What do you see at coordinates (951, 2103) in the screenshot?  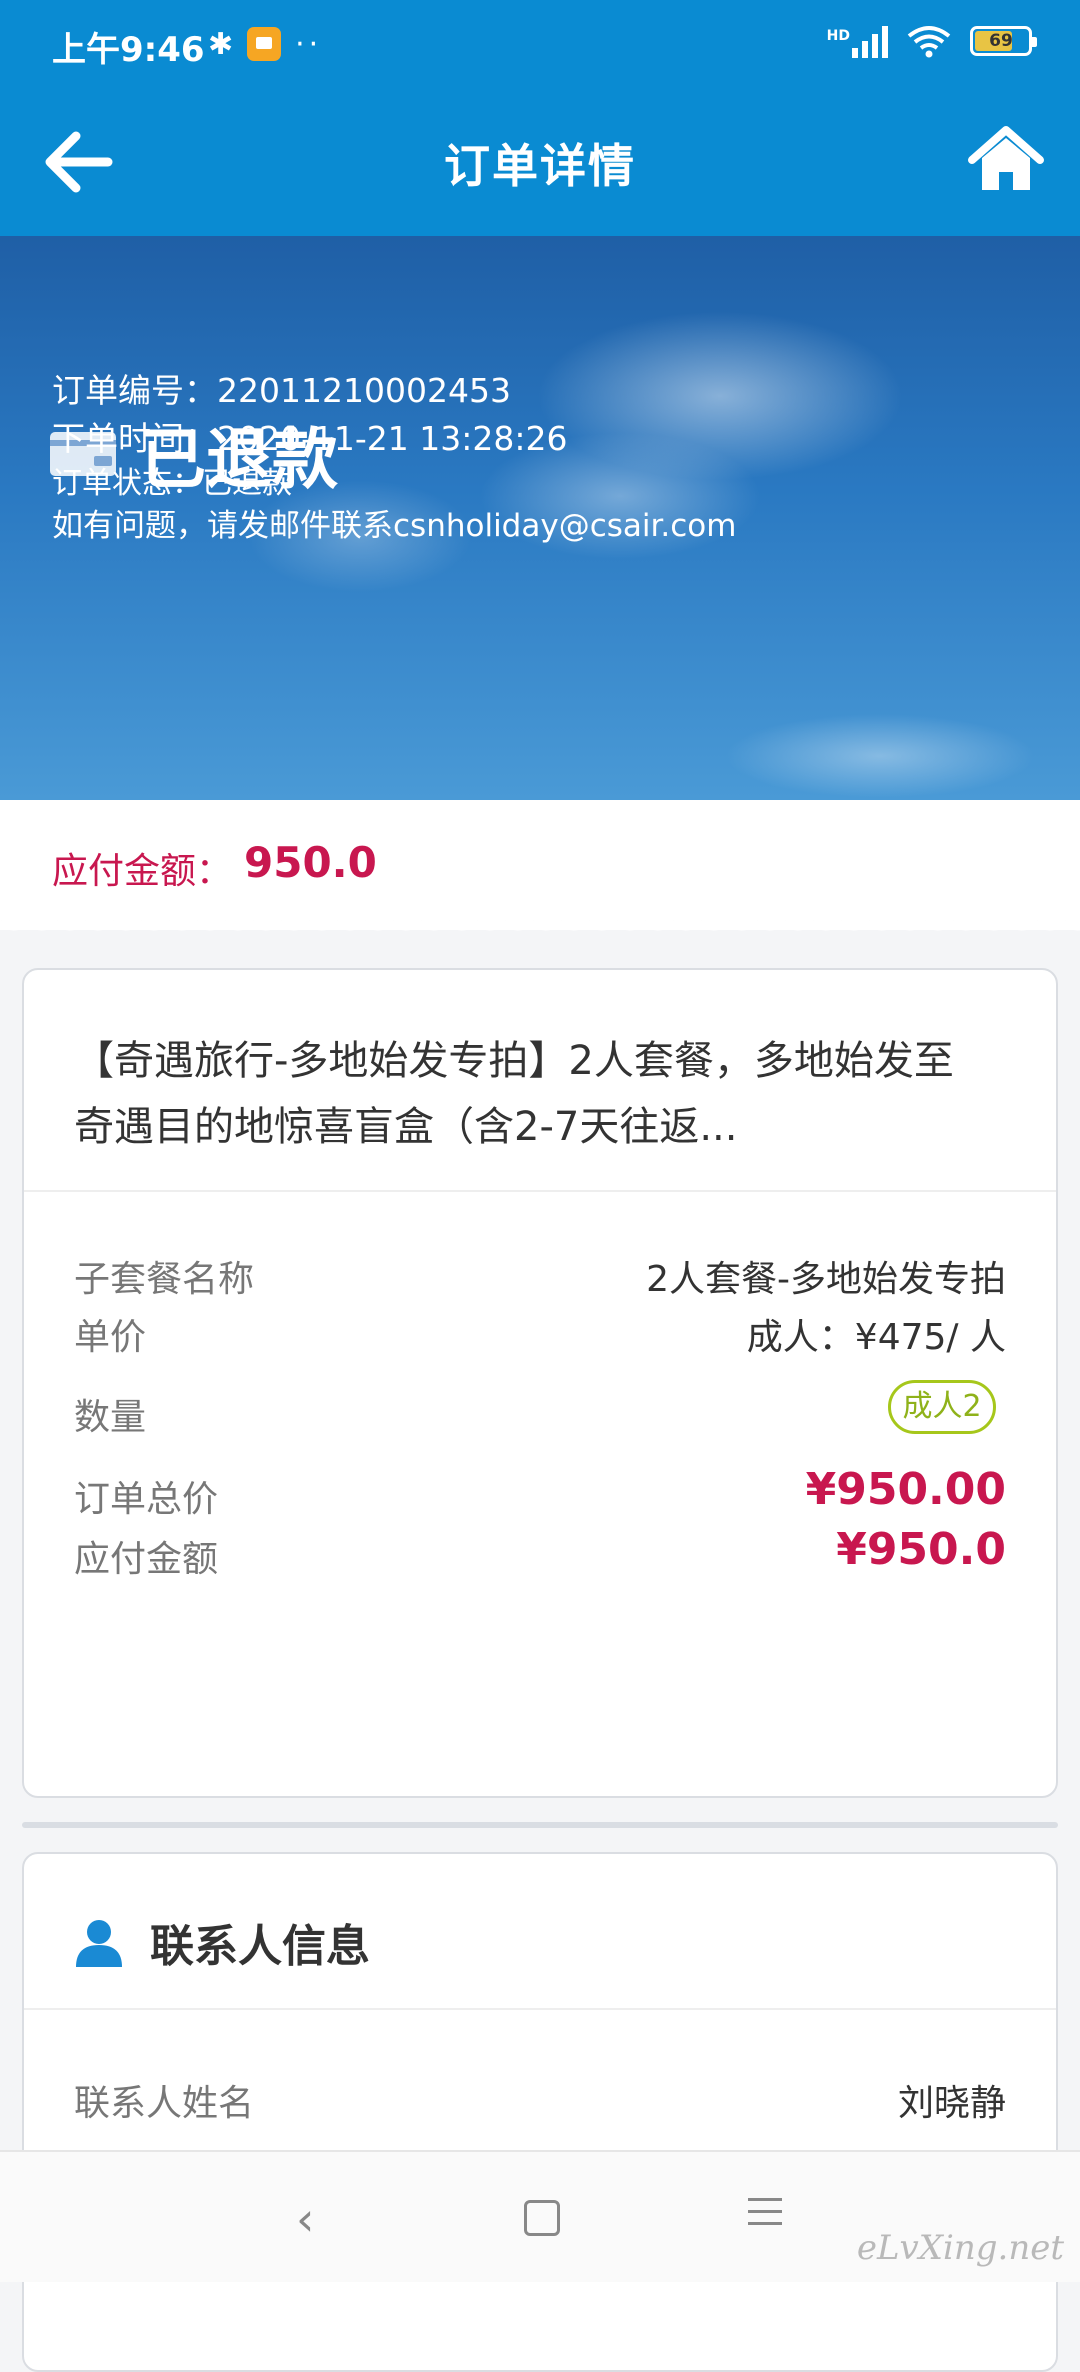 I see `contact-name-value: 刘晓静` at bounding box center [951, 2103].